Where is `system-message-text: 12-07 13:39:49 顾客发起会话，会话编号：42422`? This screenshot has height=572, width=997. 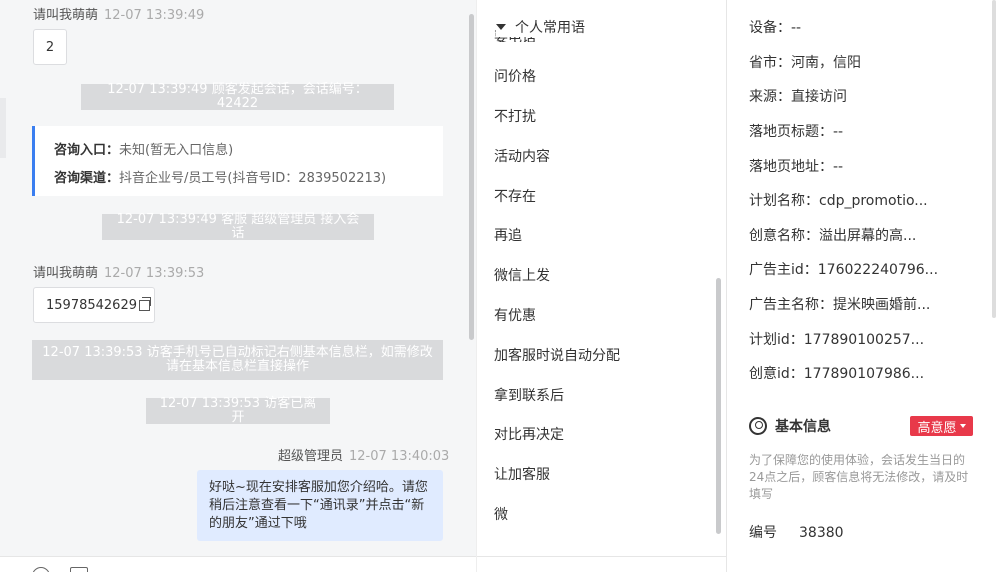
system-message-text: 12-07 13:39:49 顾客发起会话，会话编号：42422 is located at coordinates (237, 96).